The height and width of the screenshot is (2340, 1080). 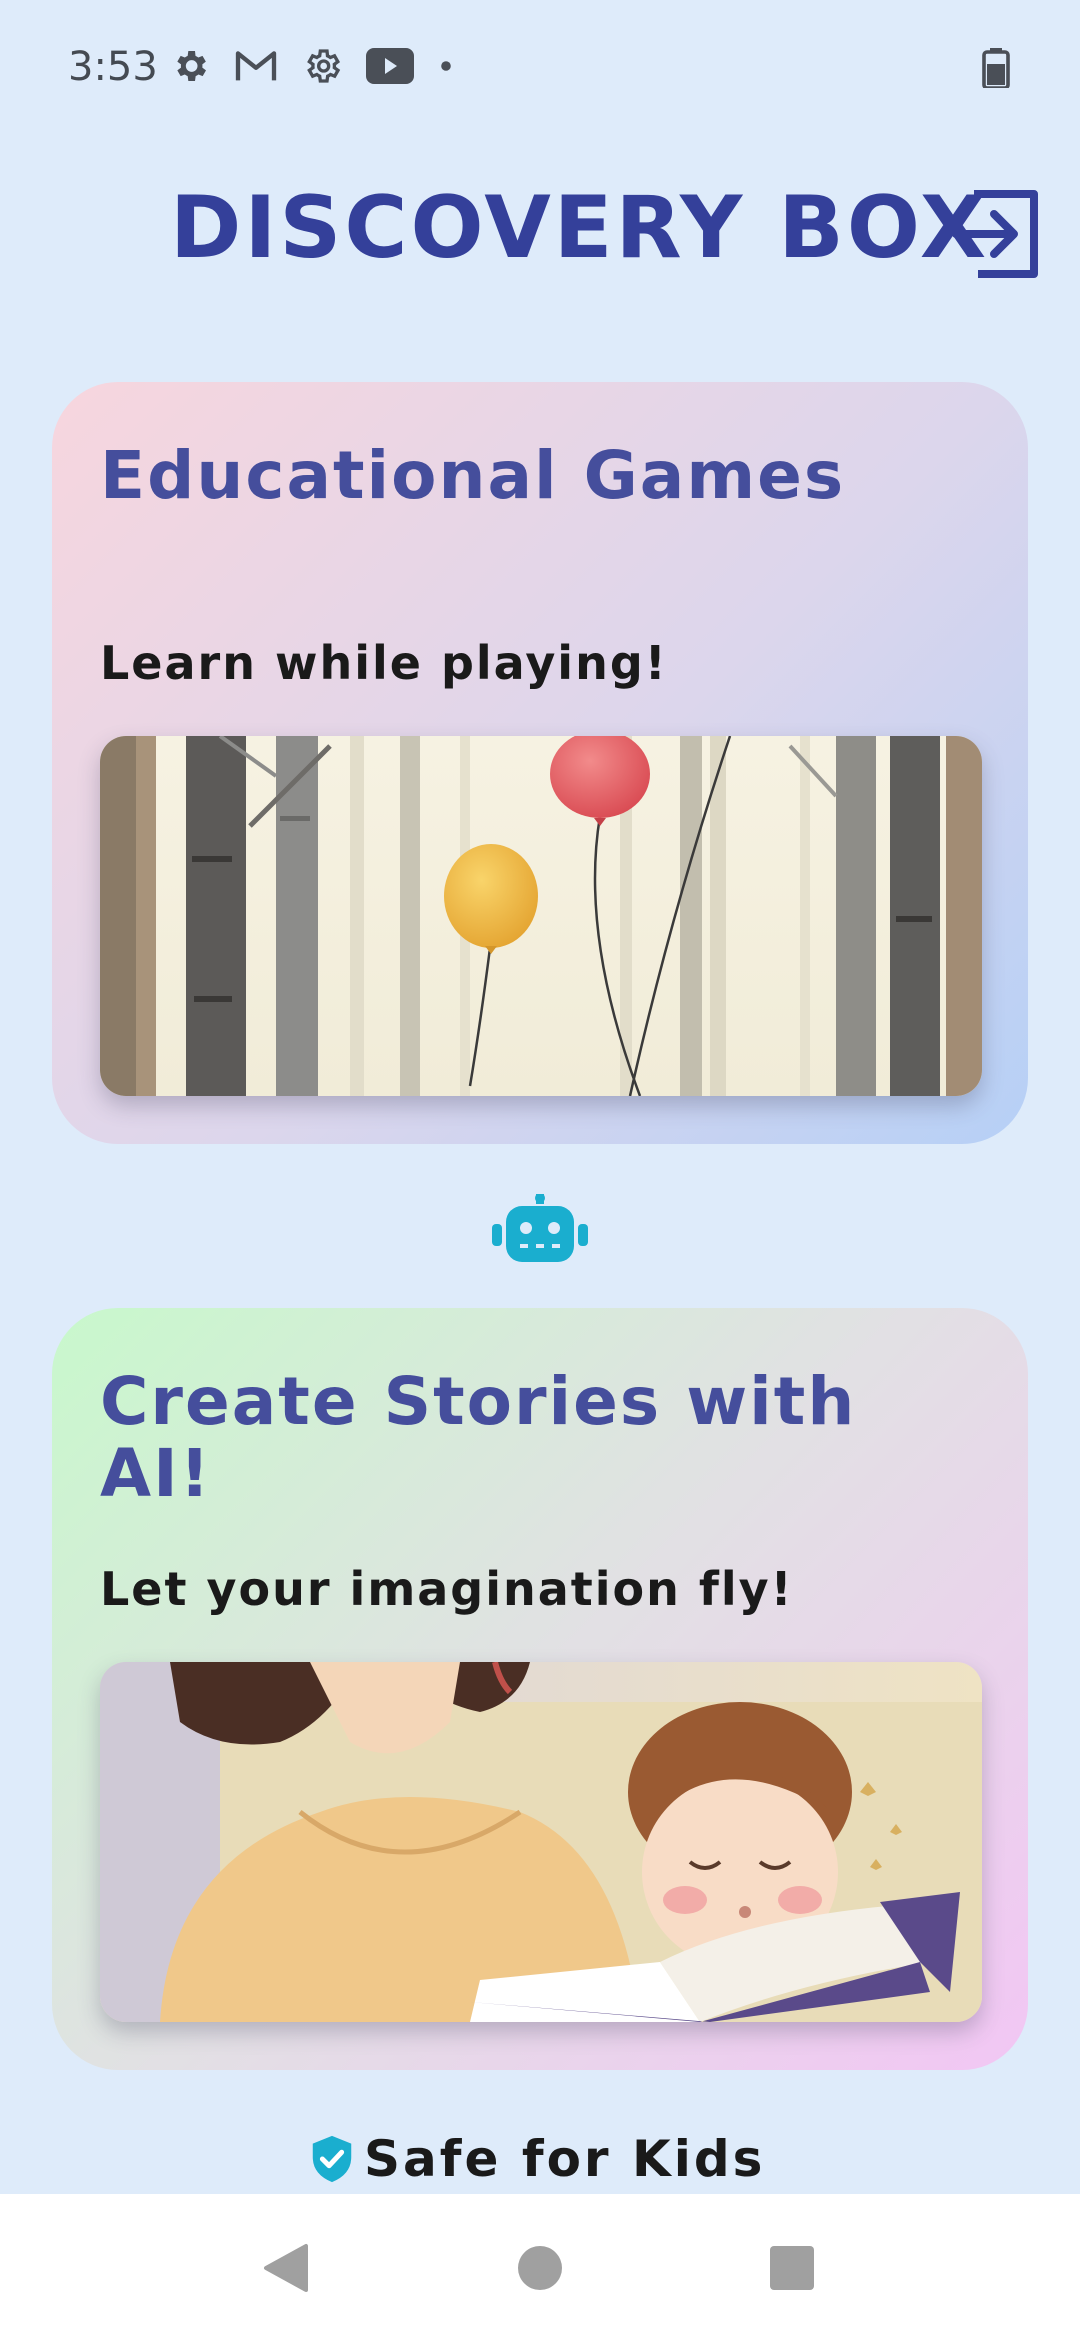 I want to click on home-button, so click(x=540, y=2268).